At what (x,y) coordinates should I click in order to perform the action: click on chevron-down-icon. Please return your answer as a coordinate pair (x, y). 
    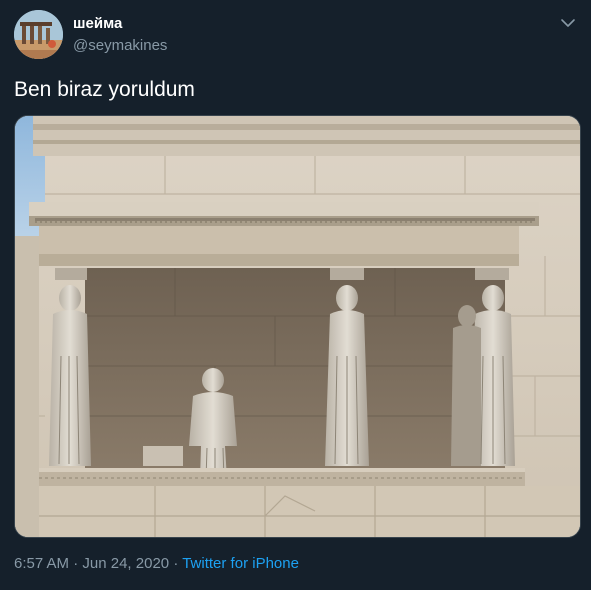
    Looking at the image, I should click on (568, 23).